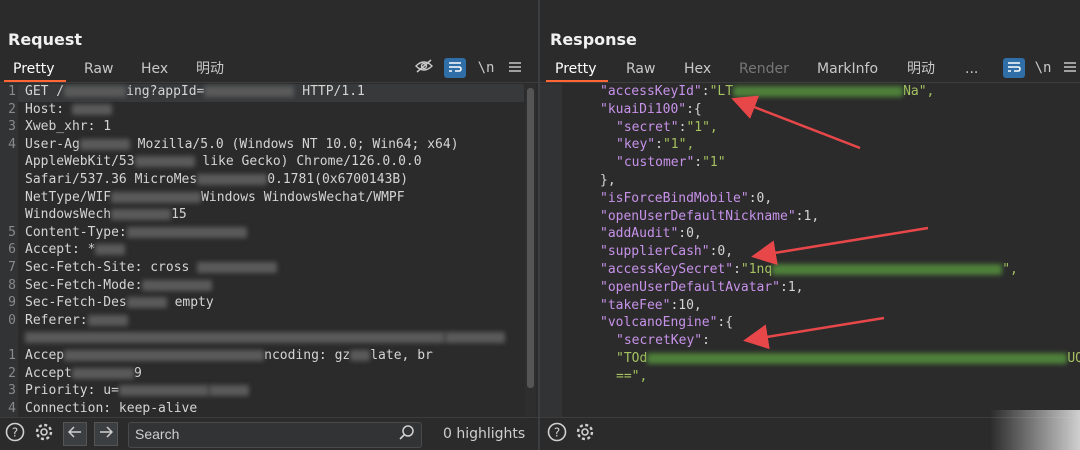  I want to click on request-text: Windows WindowsWechat/WMPF, so click(303, 197).